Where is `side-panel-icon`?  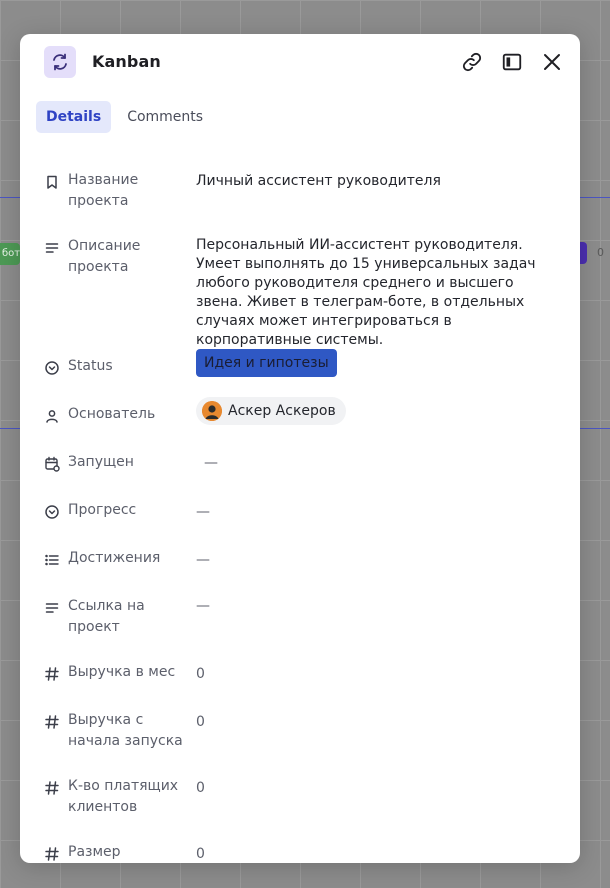 side-panel-icon is located at coordinates (512, 62).